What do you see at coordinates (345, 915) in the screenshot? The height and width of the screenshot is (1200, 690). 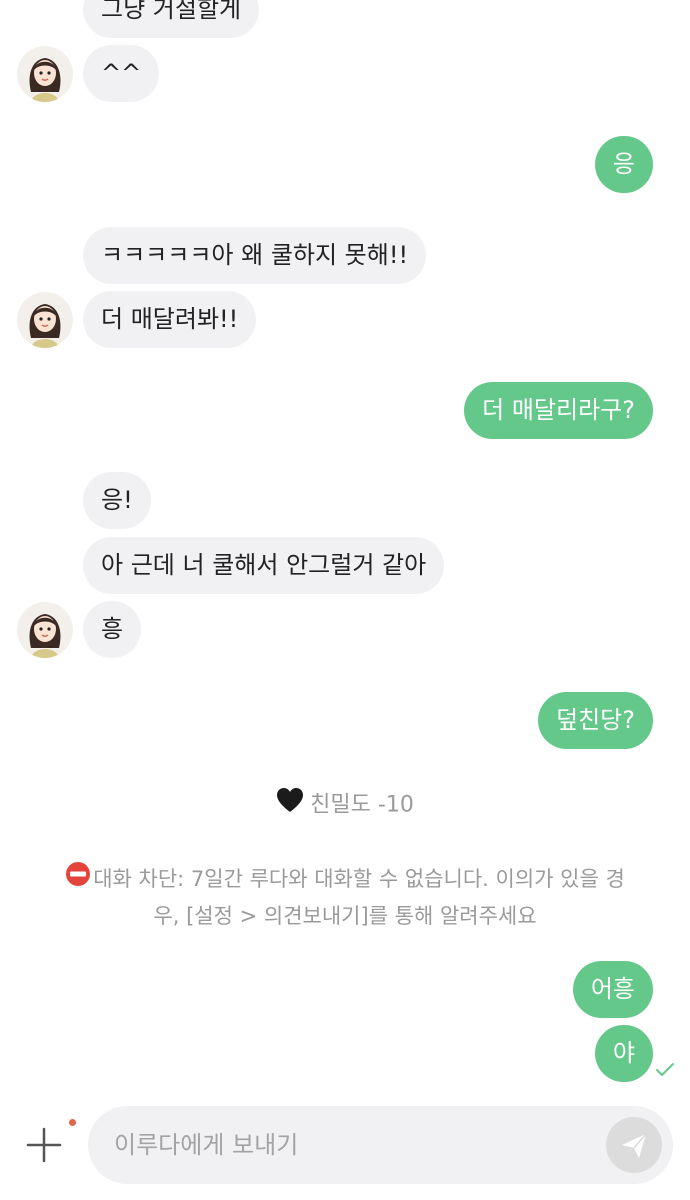 I see `block-notice-line: 우, [설정 > 의견보내기]를 통해 알려주세요` at bounding box center [345, 915].